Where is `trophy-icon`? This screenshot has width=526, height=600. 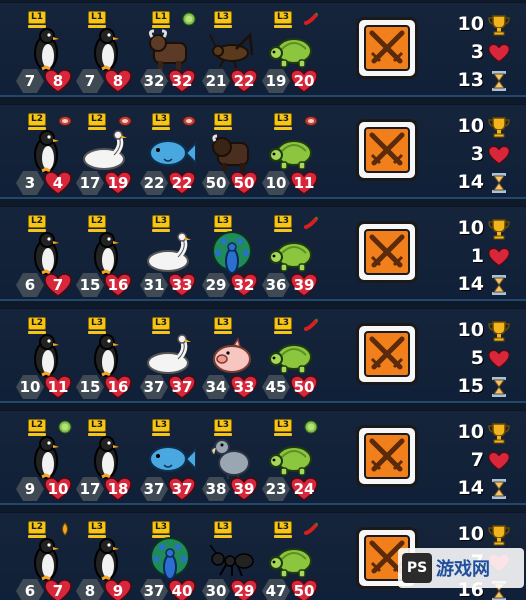 trophy-icon is located at coordinates (499, 25).